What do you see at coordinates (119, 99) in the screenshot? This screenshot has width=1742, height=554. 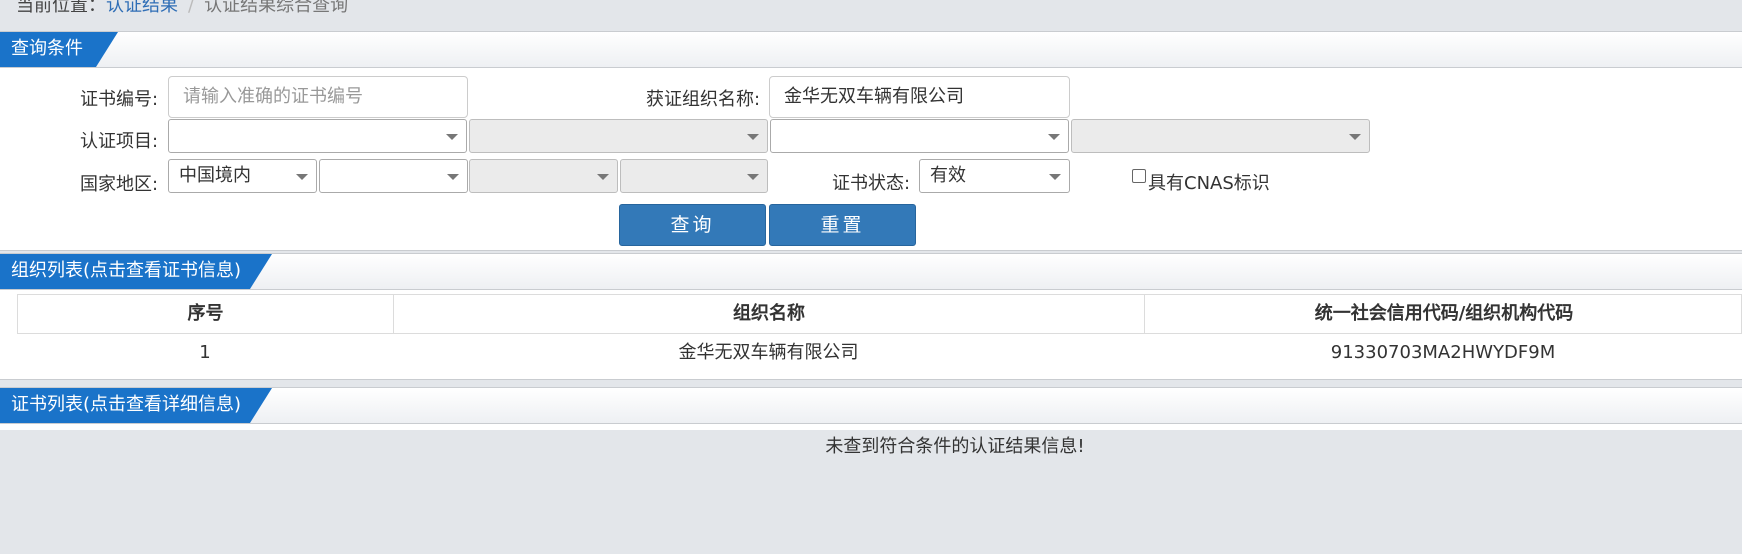 I see `cert-no-label: 证书编号:` at bounding box center [119, 99].